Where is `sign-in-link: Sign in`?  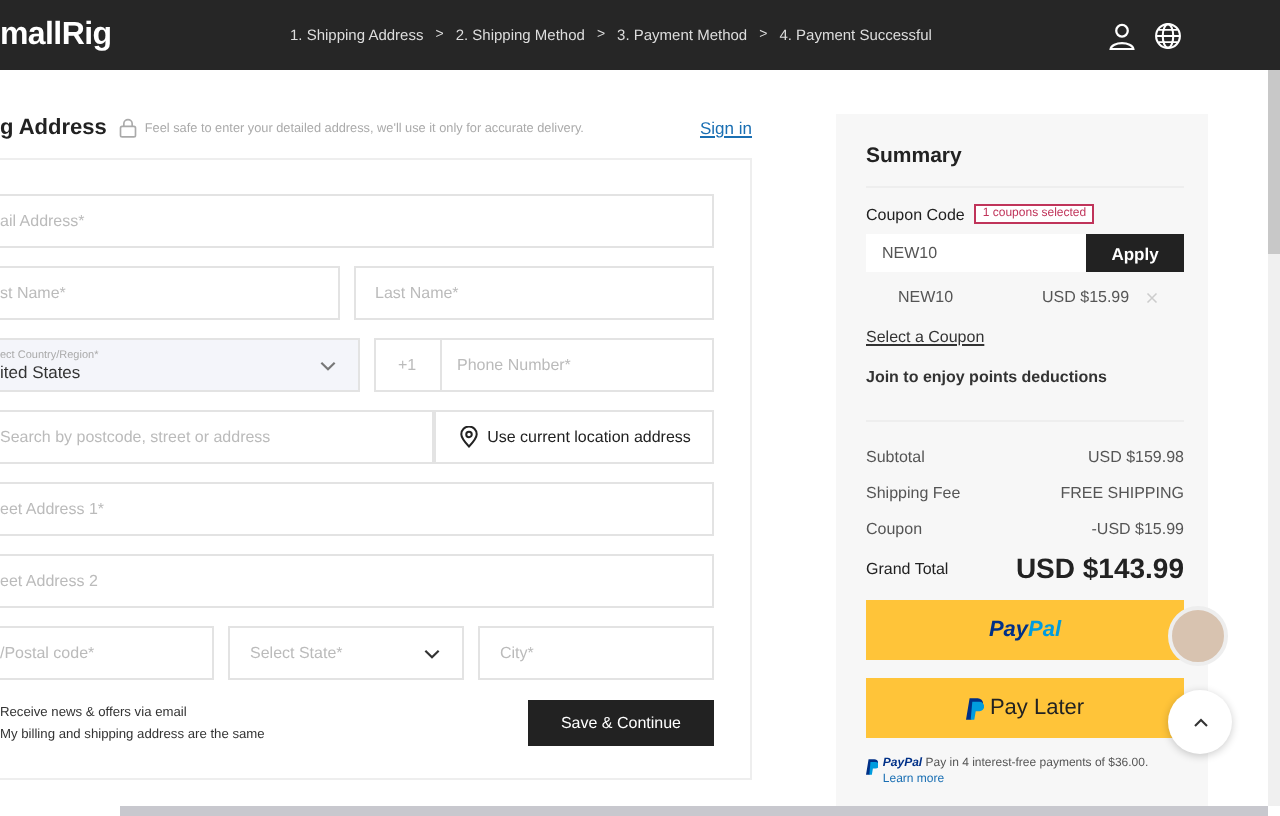
sign-in-link: Sign in is located at coordinates (726, 128).